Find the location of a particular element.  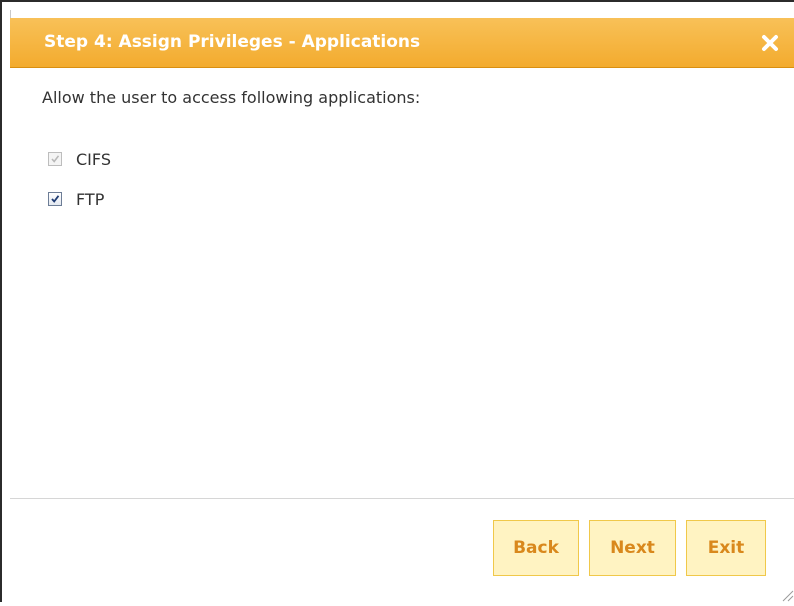

cifs-label: CIFS is located at coordinates (93, 159).